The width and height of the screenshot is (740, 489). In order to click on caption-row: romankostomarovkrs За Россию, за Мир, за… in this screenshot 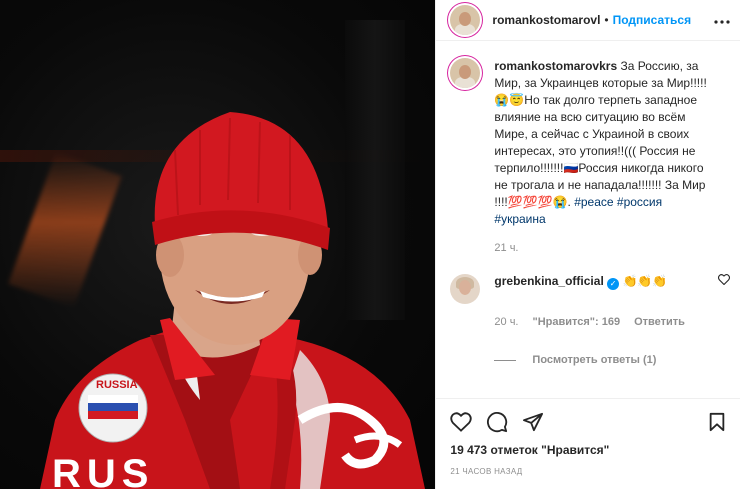, I will do `click(590, 143)`.